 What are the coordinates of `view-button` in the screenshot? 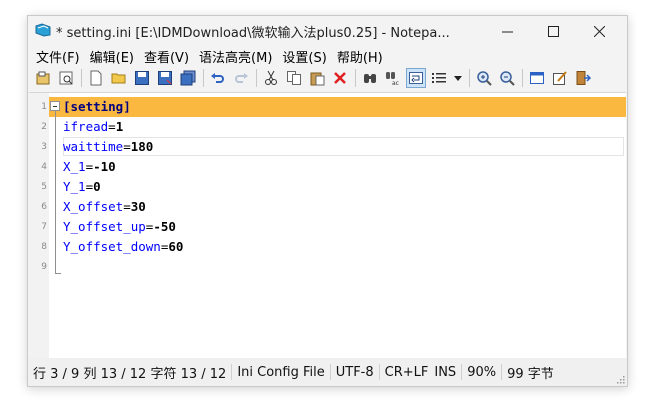 It's located at (537, 78).